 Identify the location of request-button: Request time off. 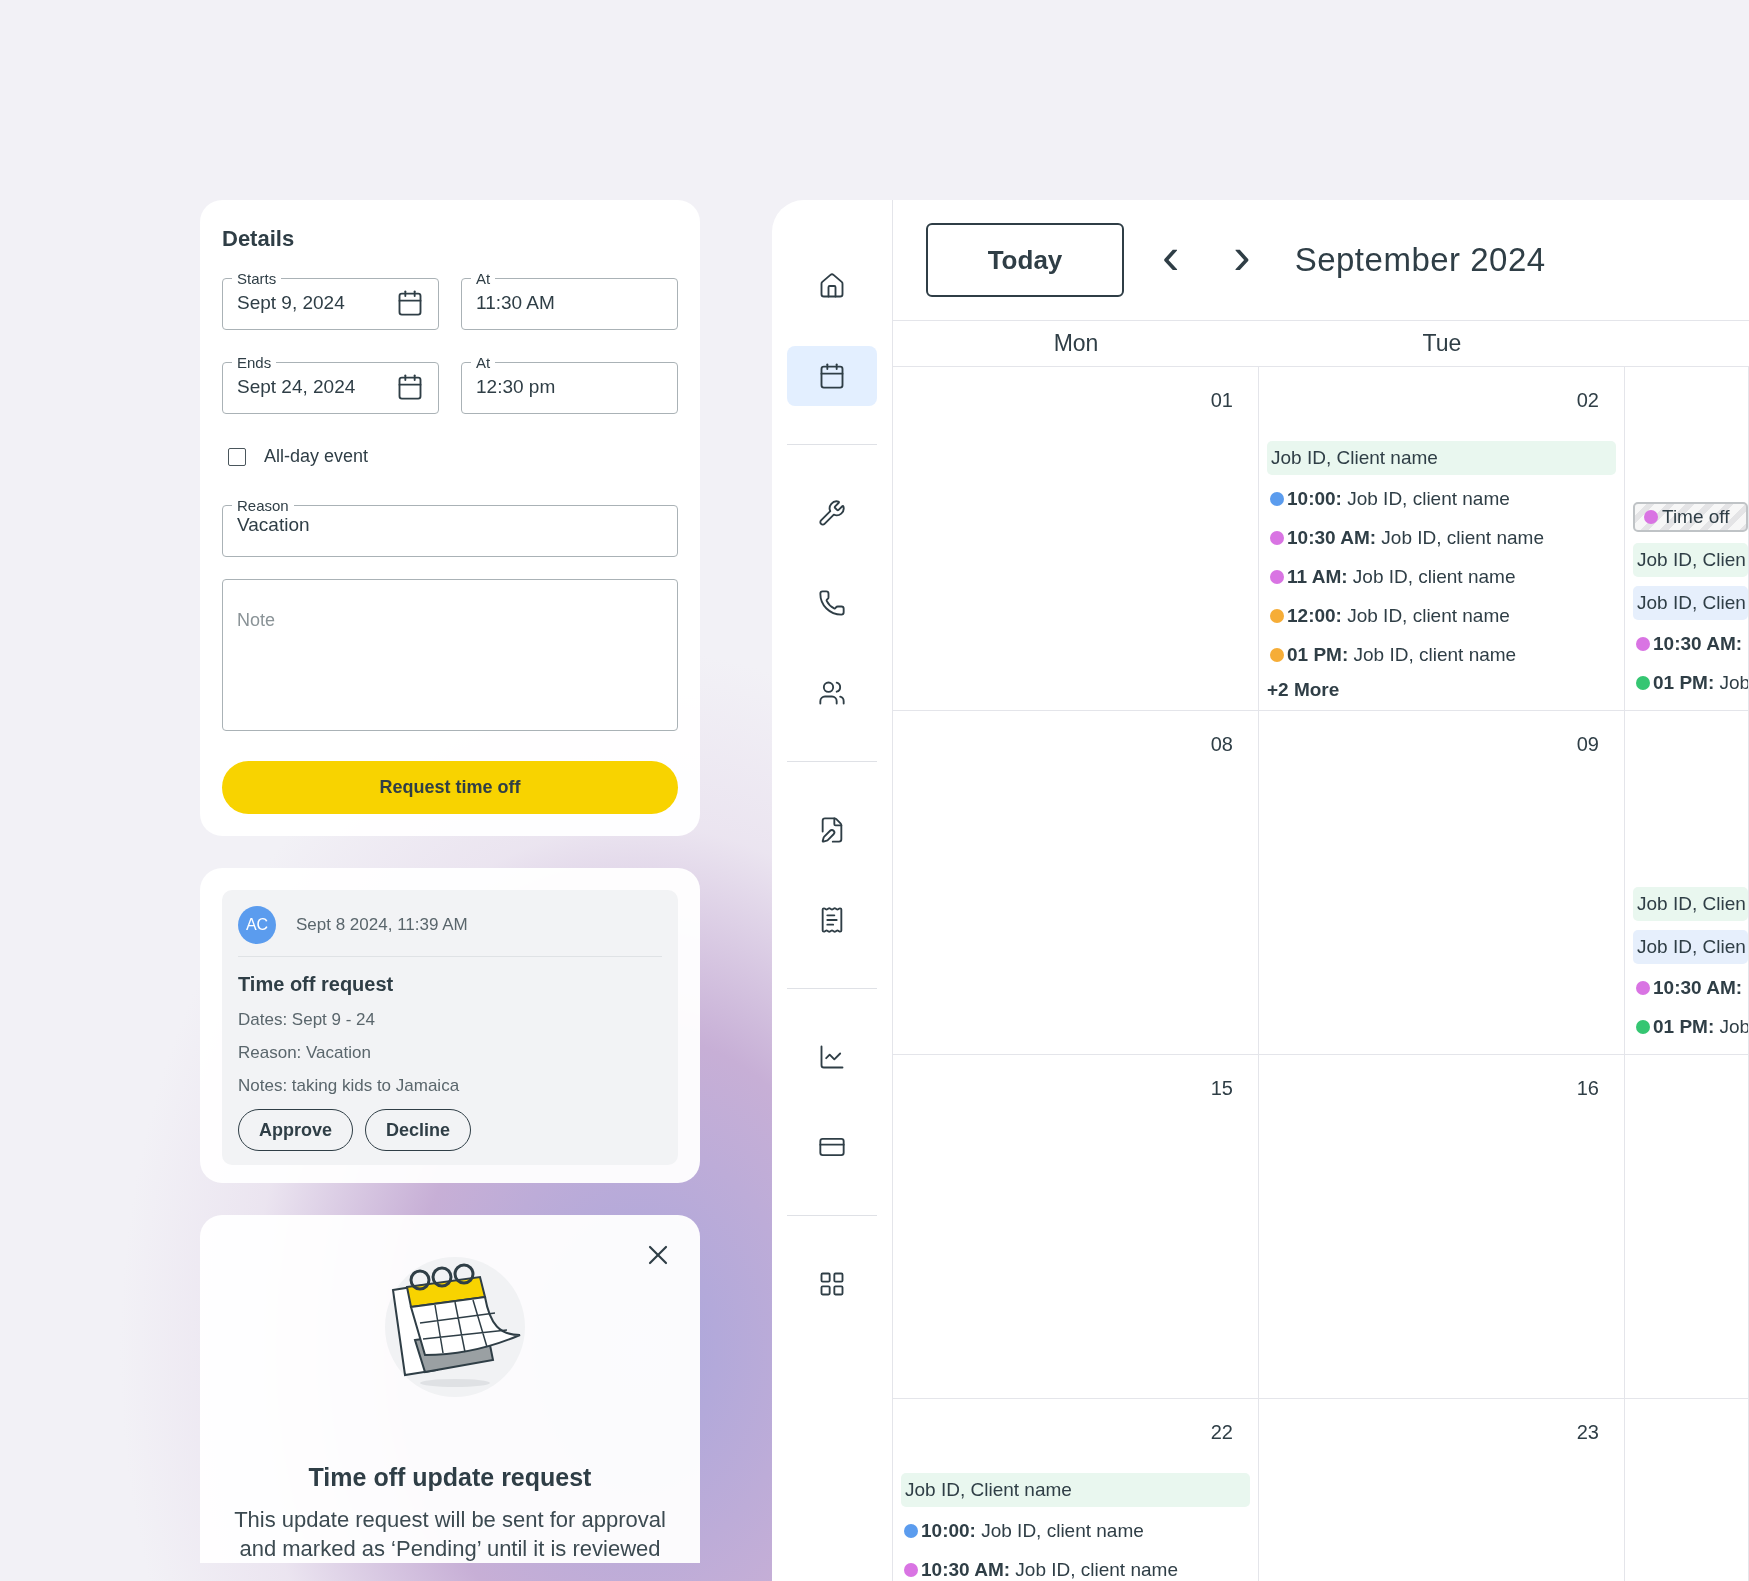
(450, 787).